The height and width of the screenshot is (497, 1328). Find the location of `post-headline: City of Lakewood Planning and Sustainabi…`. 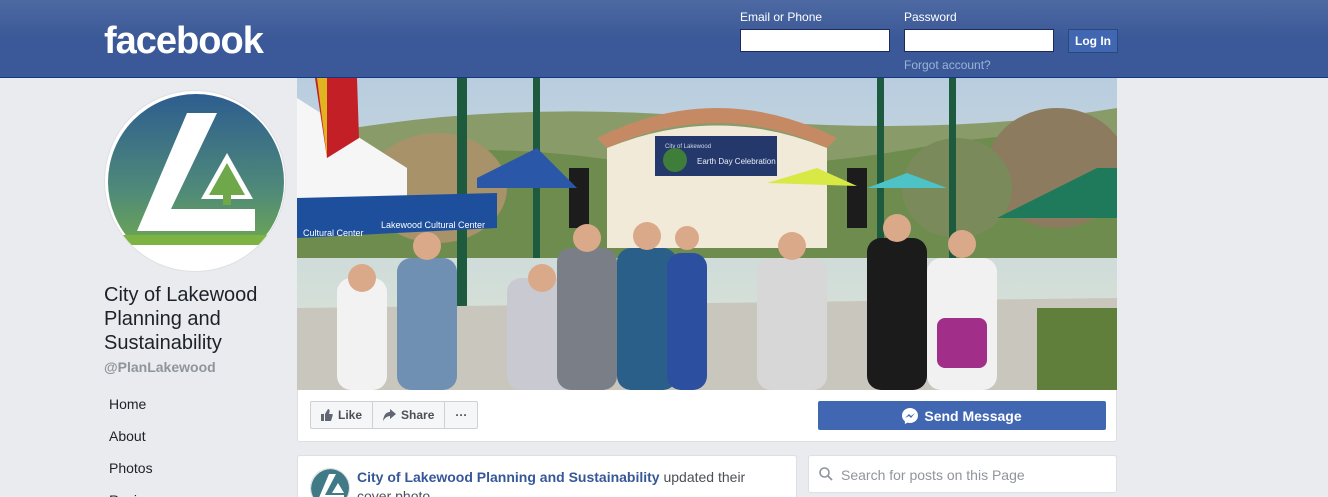

post-headline: City of Lakewood Planning and Sustainabi… is located at coordinates (567, 482).